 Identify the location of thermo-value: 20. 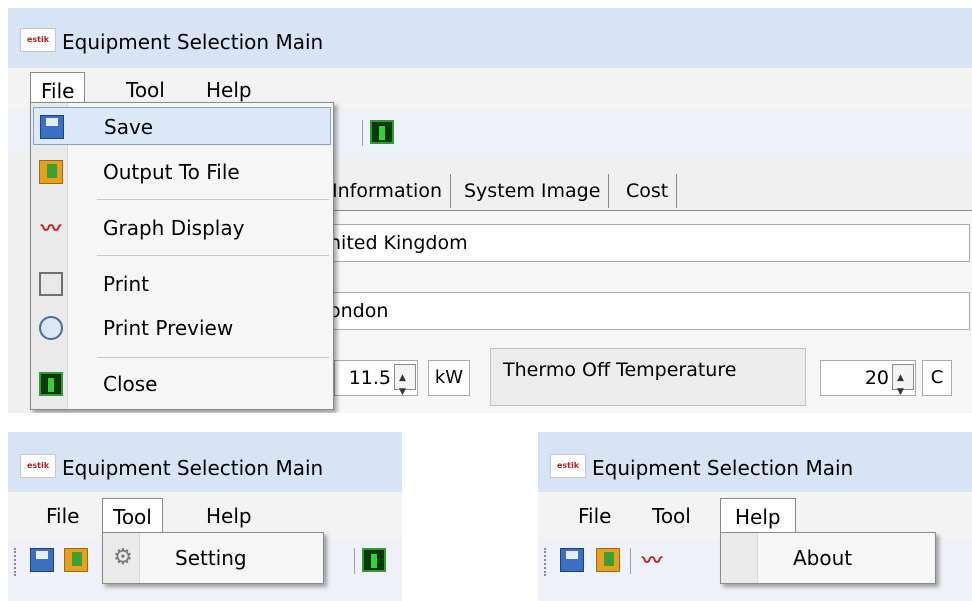
(876, 378).